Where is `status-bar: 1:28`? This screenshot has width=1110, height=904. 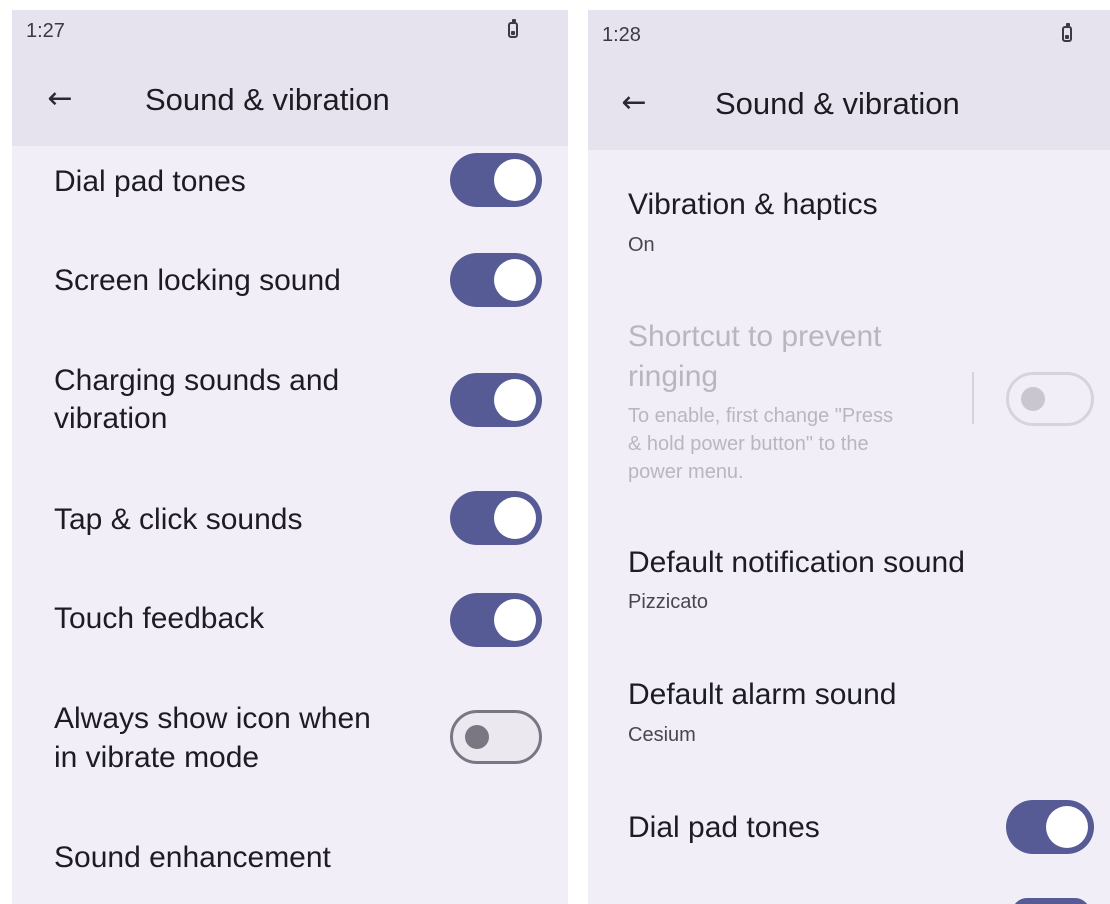 status-bar: 1:28 is located at coordinates (849, 34).